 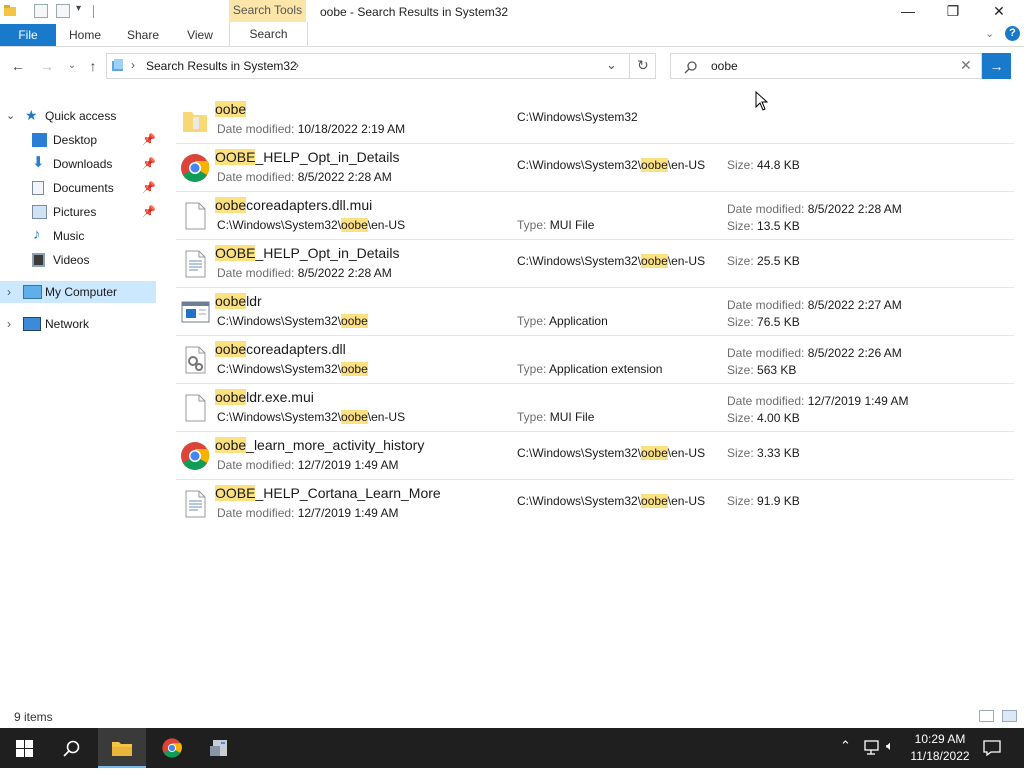 What do you see at coordinates (195, 168) in the screenshot?
I see `chrome-icon` at bounding box center [195, 168].